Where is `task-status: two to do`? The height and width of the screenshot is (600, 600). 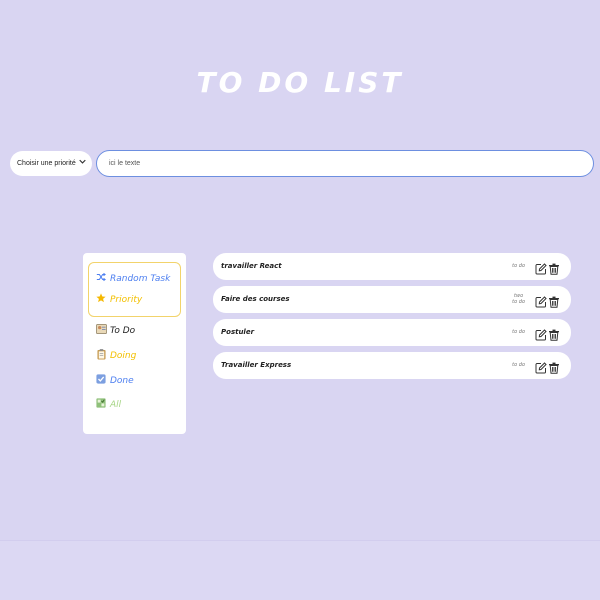 task-status: two to do is located at coordinates (518, 299).